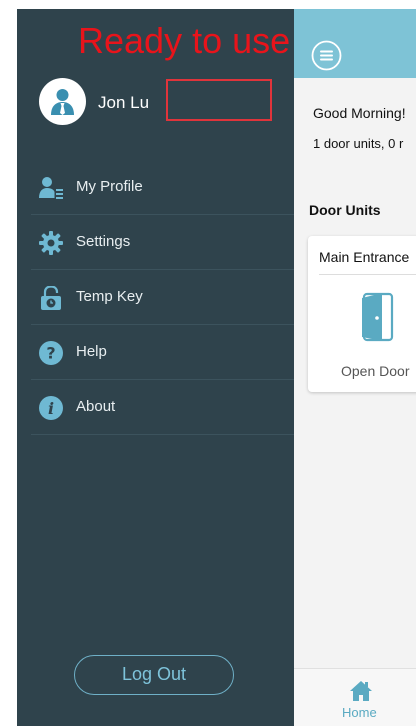 The image size is (416, 726). Describe the element at coordinates (51, 298) in the screenshot. I see `lock-clock-icon` at that location.